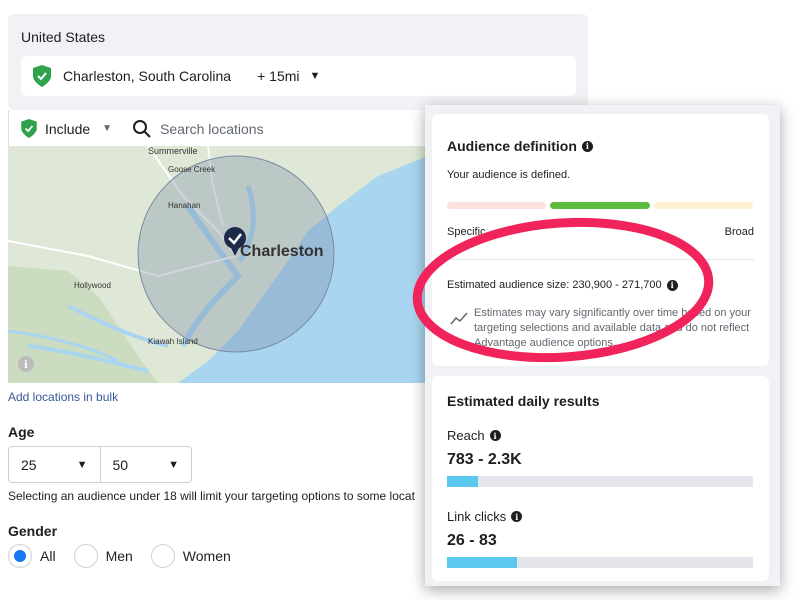 The image size is (800, 600). I want to click on location-item: Charleston, South Carolina + 15mi ▼, so click(298, 76).